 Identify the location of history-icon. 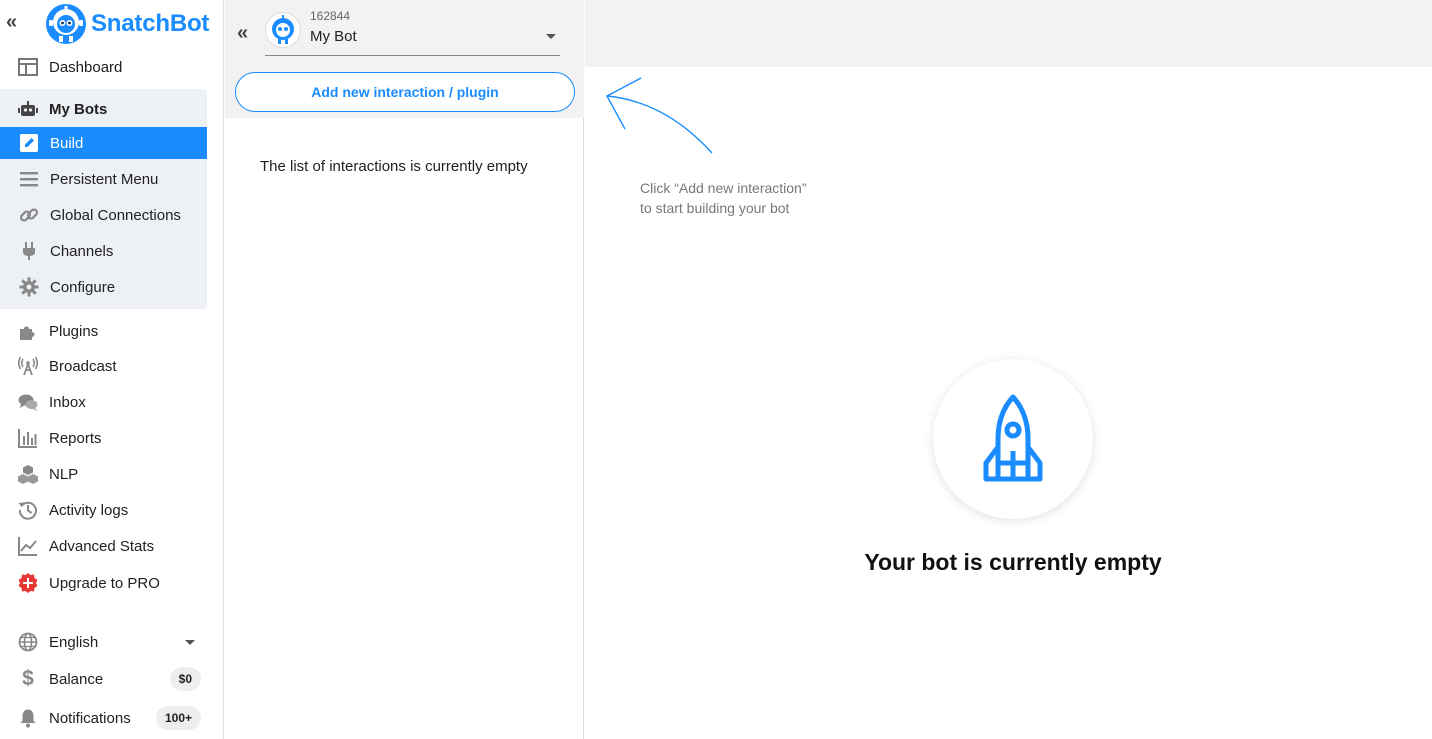
(28, 510).